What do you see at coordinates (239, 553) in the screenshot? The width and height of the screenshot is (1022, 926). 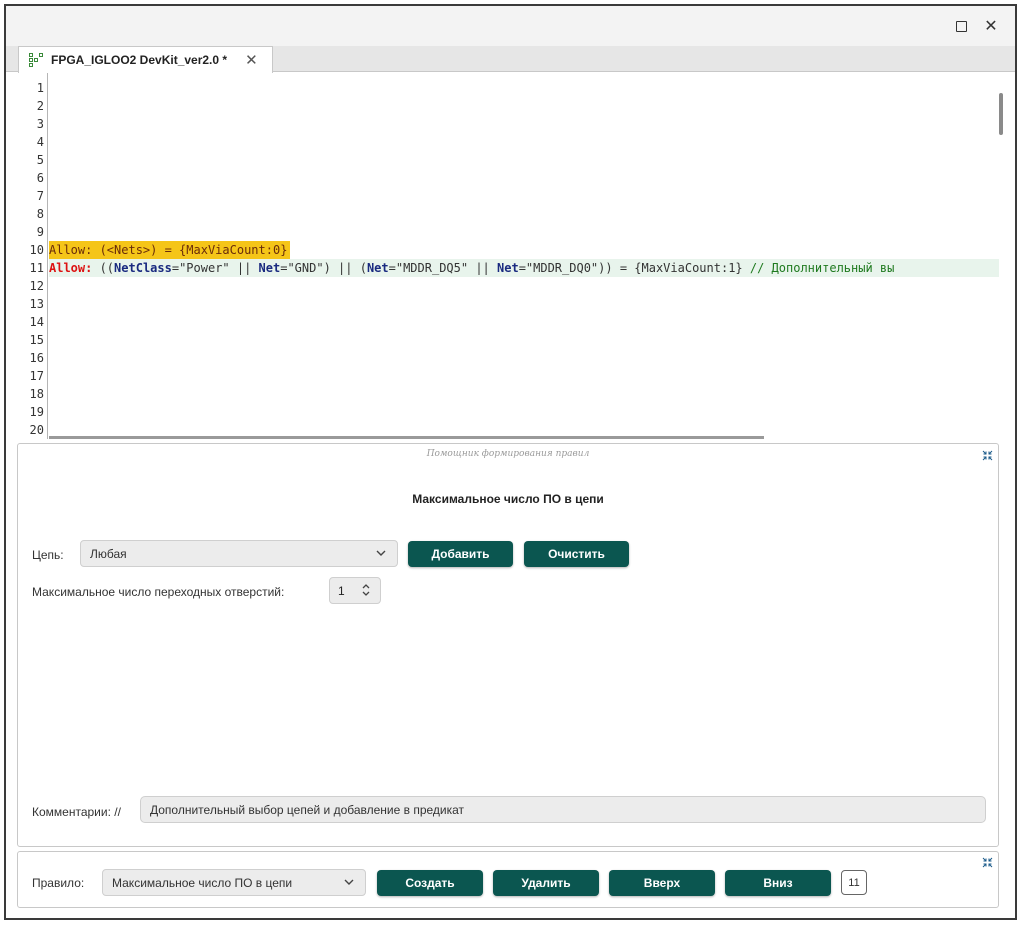 I see `net-select: Любая` at bounding box center [239, 553].